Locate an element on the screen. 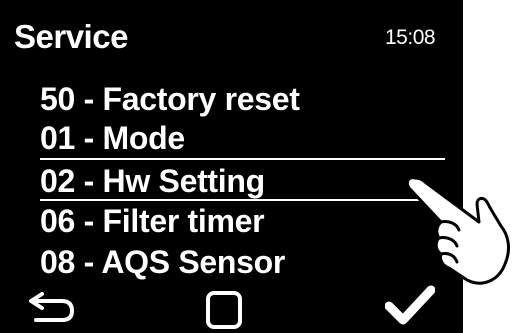  menu-item-factory-reset: 50 - Factory reset is located at coordinates (170, 99).